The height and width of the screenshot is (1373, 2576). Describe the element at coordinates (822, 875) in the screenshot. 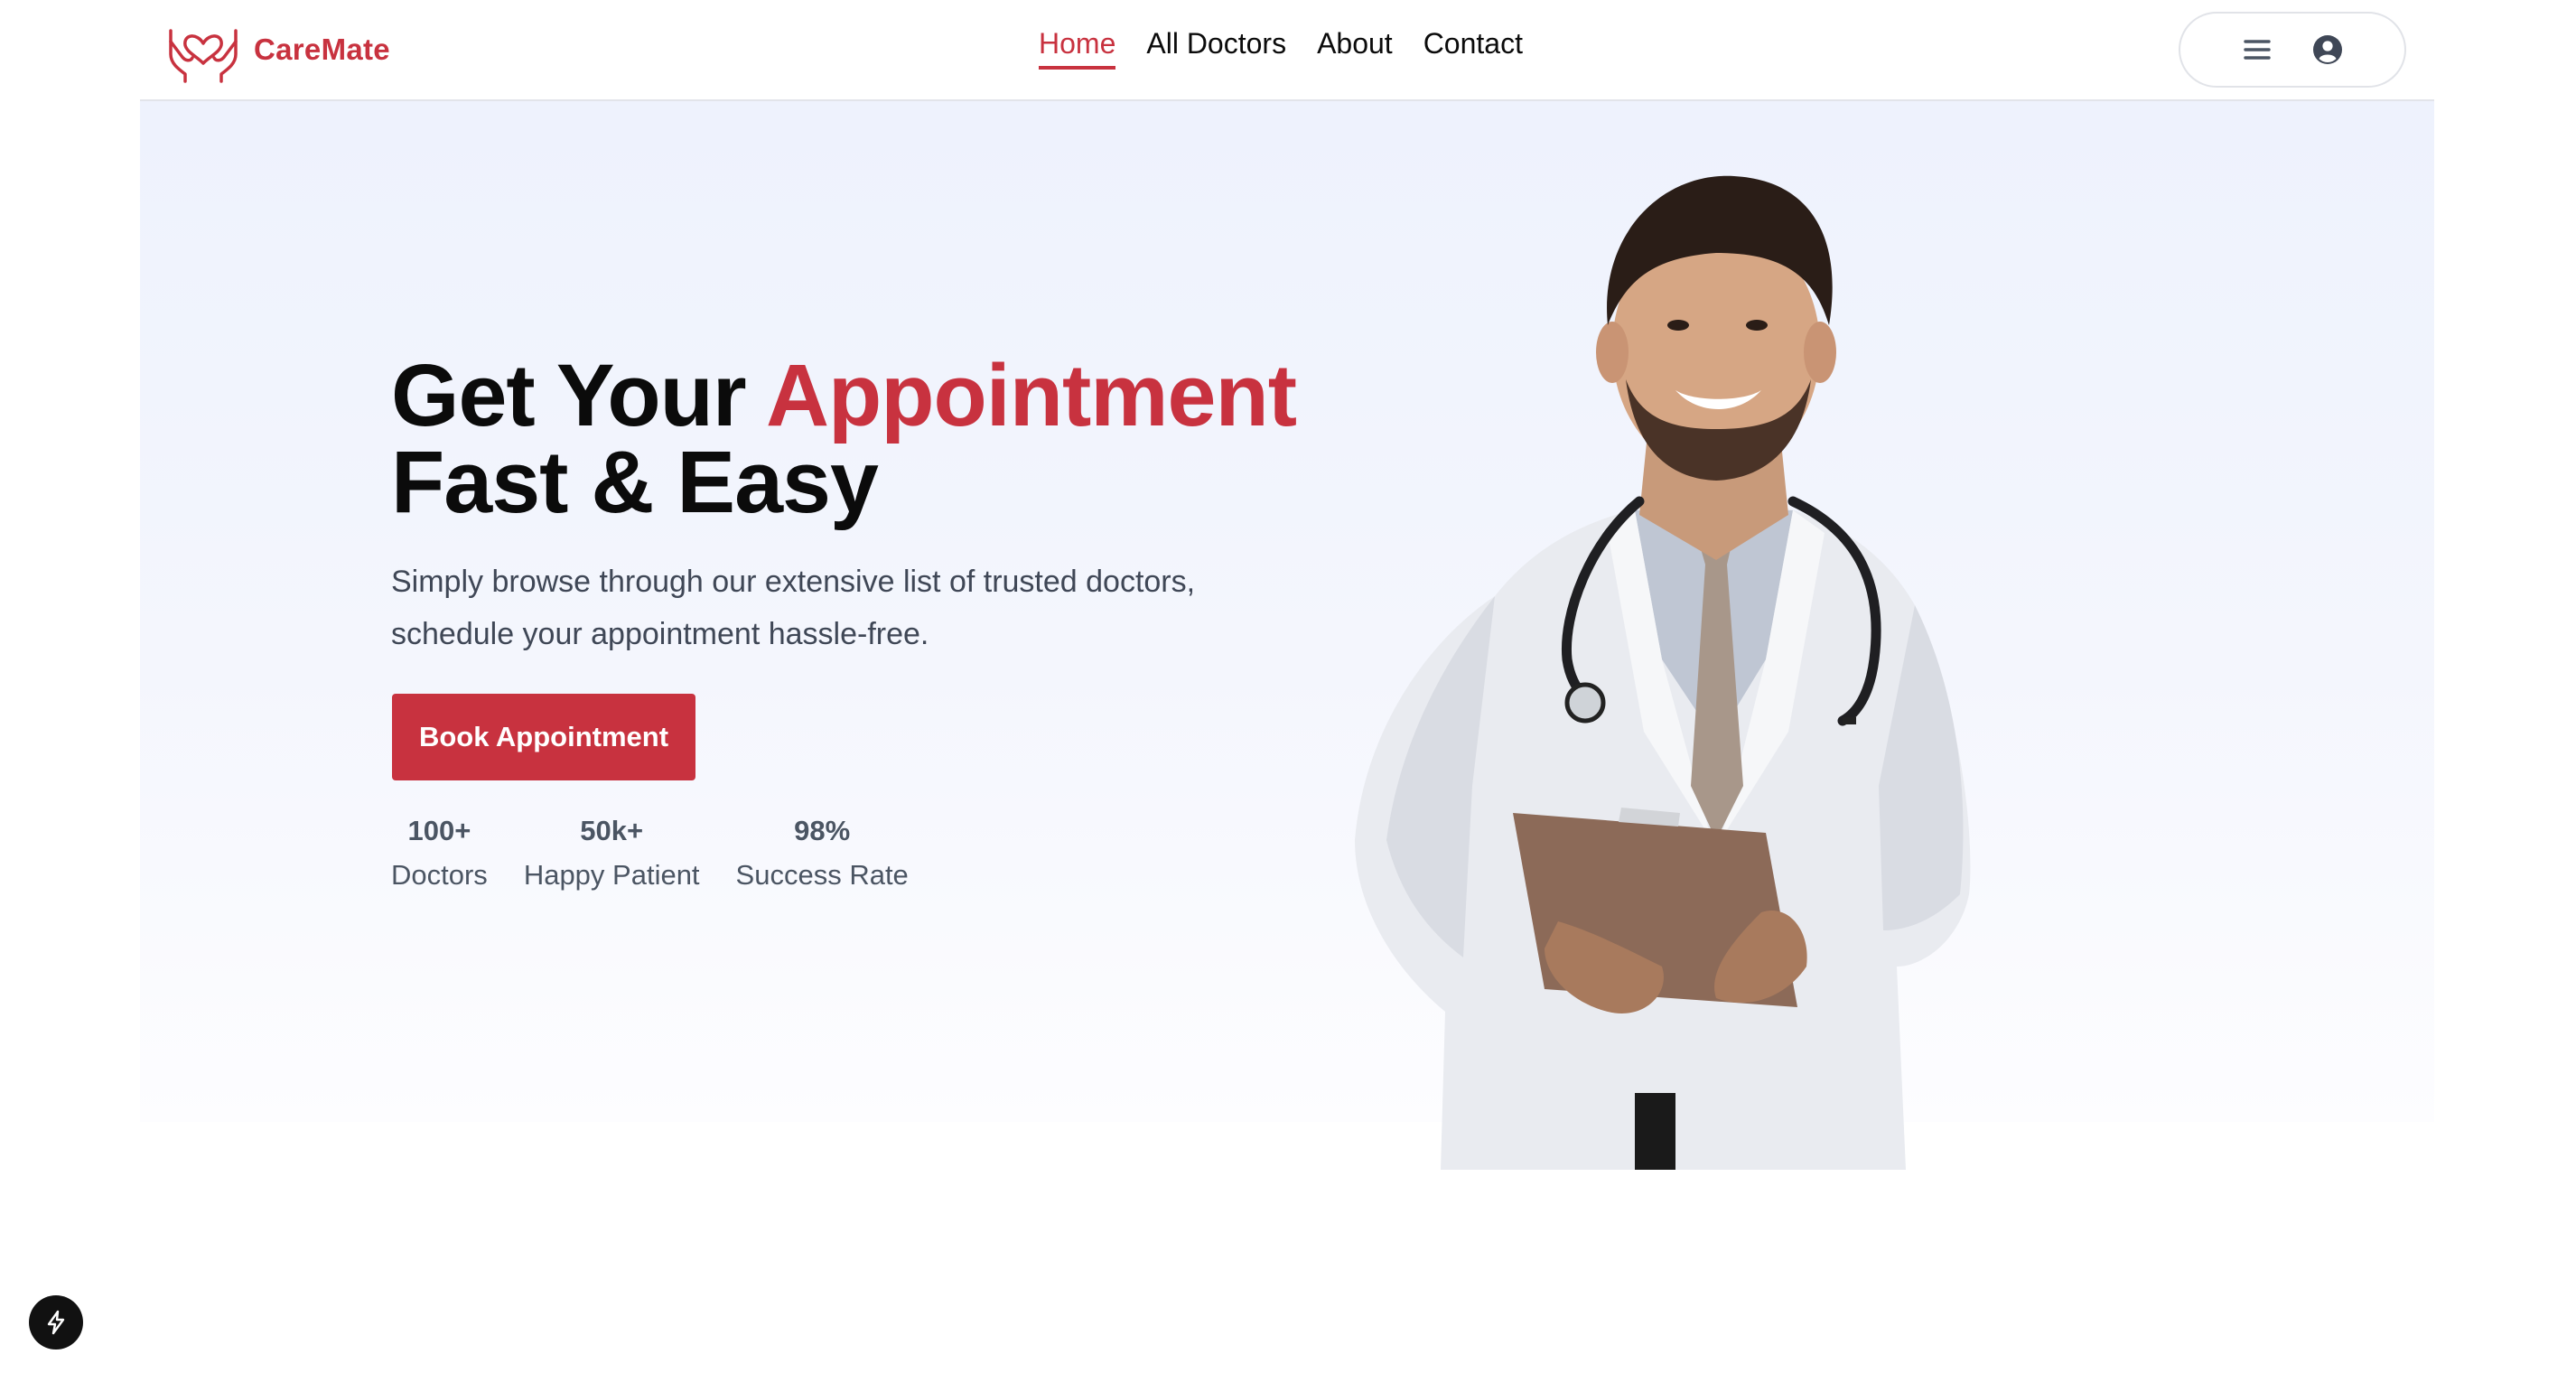

I see `stat-label: Success Rate` at that location.